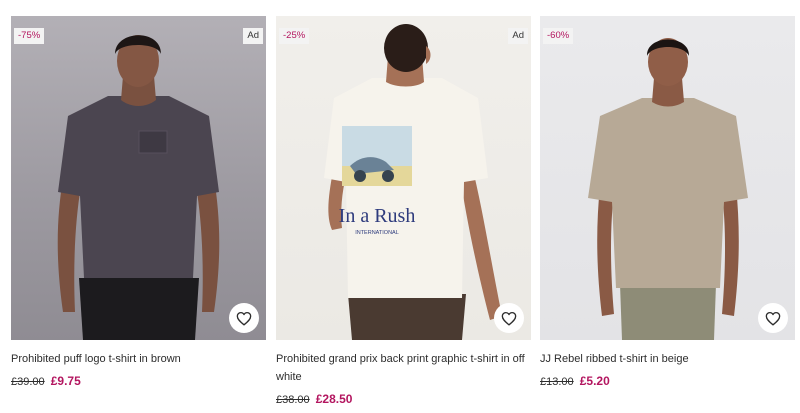  I want to click on original-price: £13.00, so click(557, 382).